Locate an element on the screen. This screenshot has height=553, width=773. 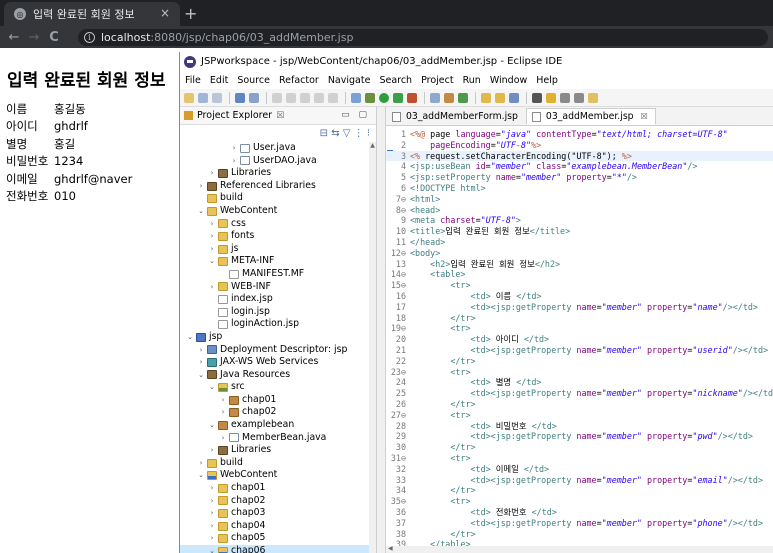
close-tab-icon: × is located at coordinates (165, 13).